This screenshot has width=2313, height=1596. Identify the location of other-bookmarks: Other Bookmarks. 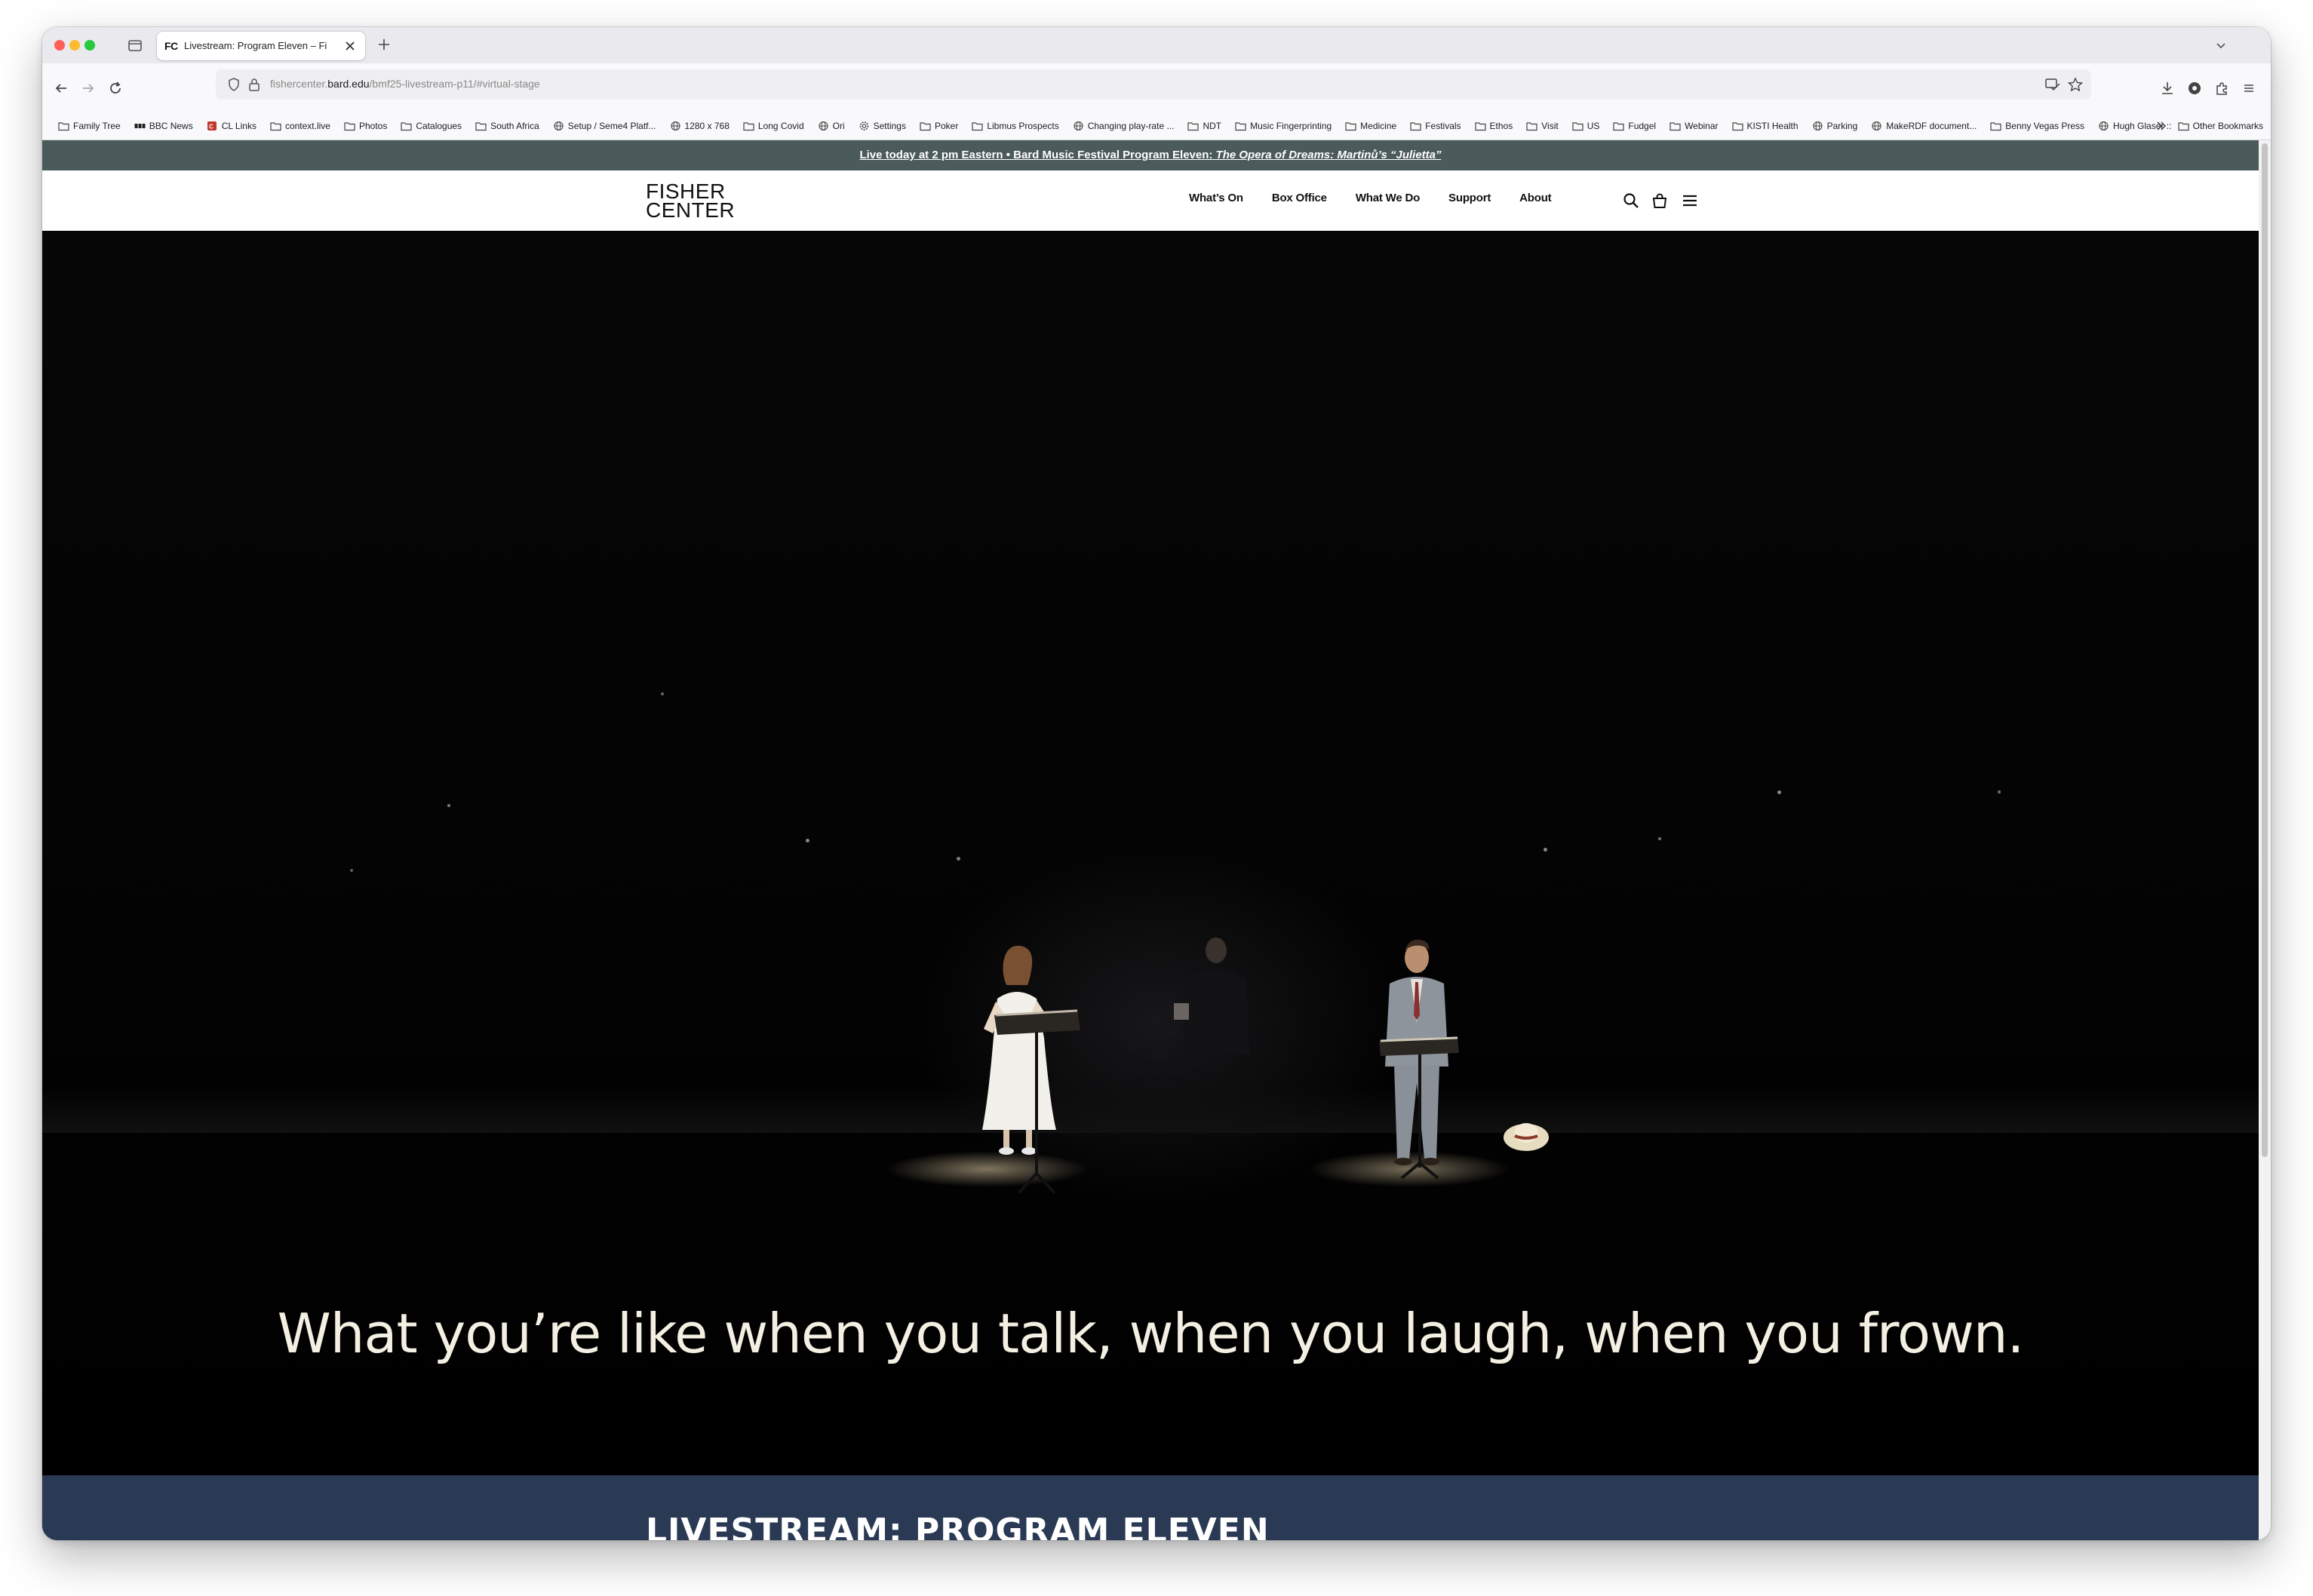
(2220, 126).